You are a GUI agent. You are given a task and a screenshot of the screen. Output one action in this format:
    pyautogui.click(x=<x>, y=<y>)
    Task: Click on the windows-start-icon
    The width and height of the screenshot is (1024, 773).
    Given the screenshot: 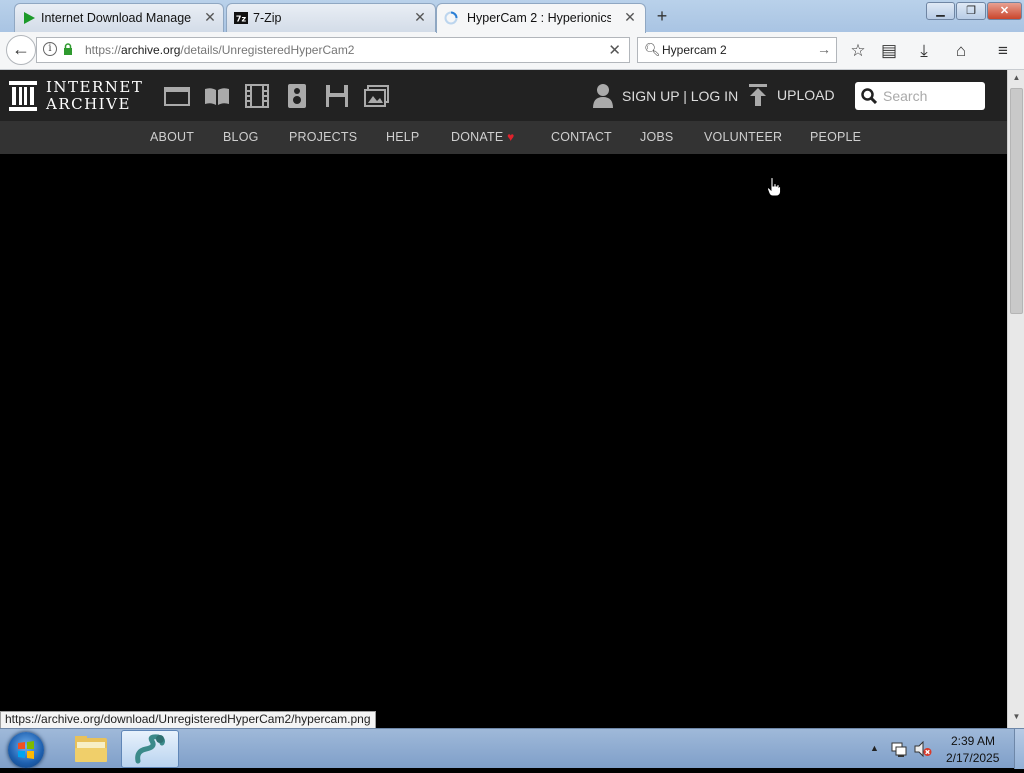 What is the action you would take?
    pyautogui.click(x=26, y=750)
    